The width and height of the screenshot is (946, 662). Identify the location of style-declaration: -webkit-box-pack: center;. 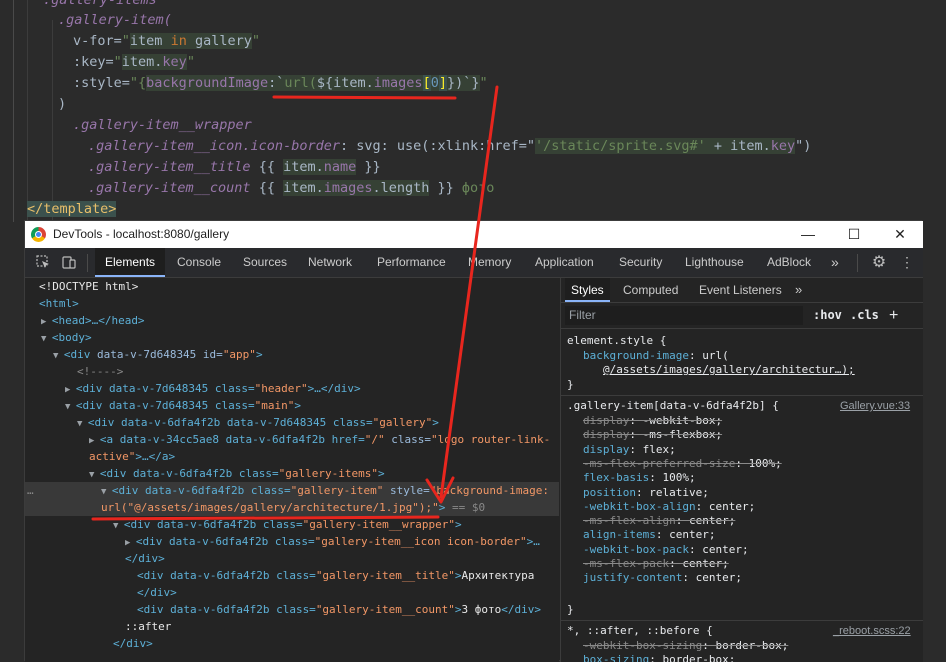
(666, 550).